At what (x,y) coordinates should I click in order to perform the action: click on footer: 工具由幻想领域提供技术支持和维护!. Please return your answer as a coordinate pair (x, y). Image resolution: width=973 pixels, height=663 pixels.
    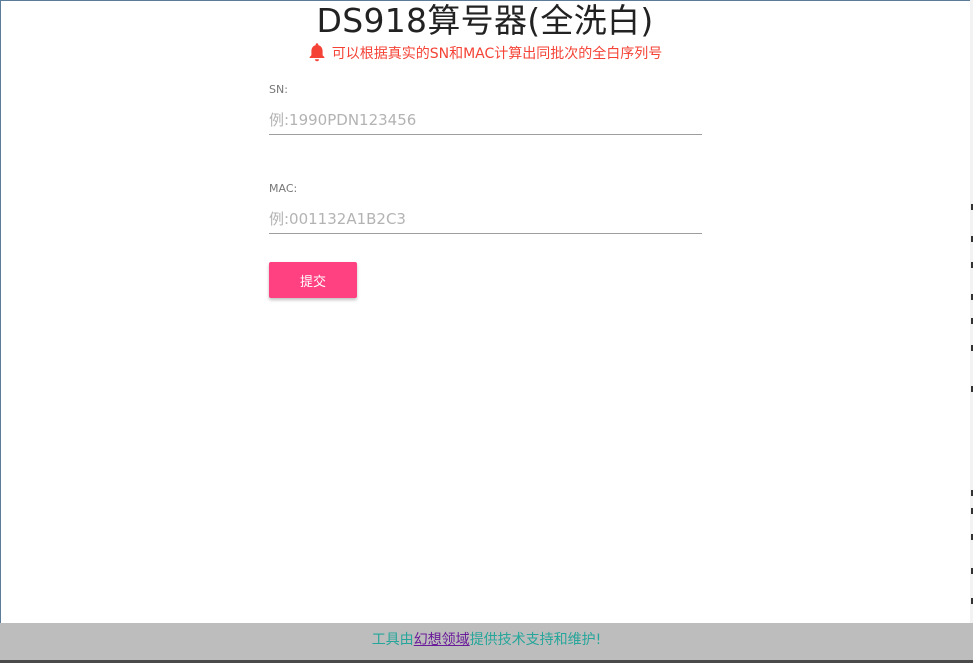
    Looking at the image, I should click on (486, 641).